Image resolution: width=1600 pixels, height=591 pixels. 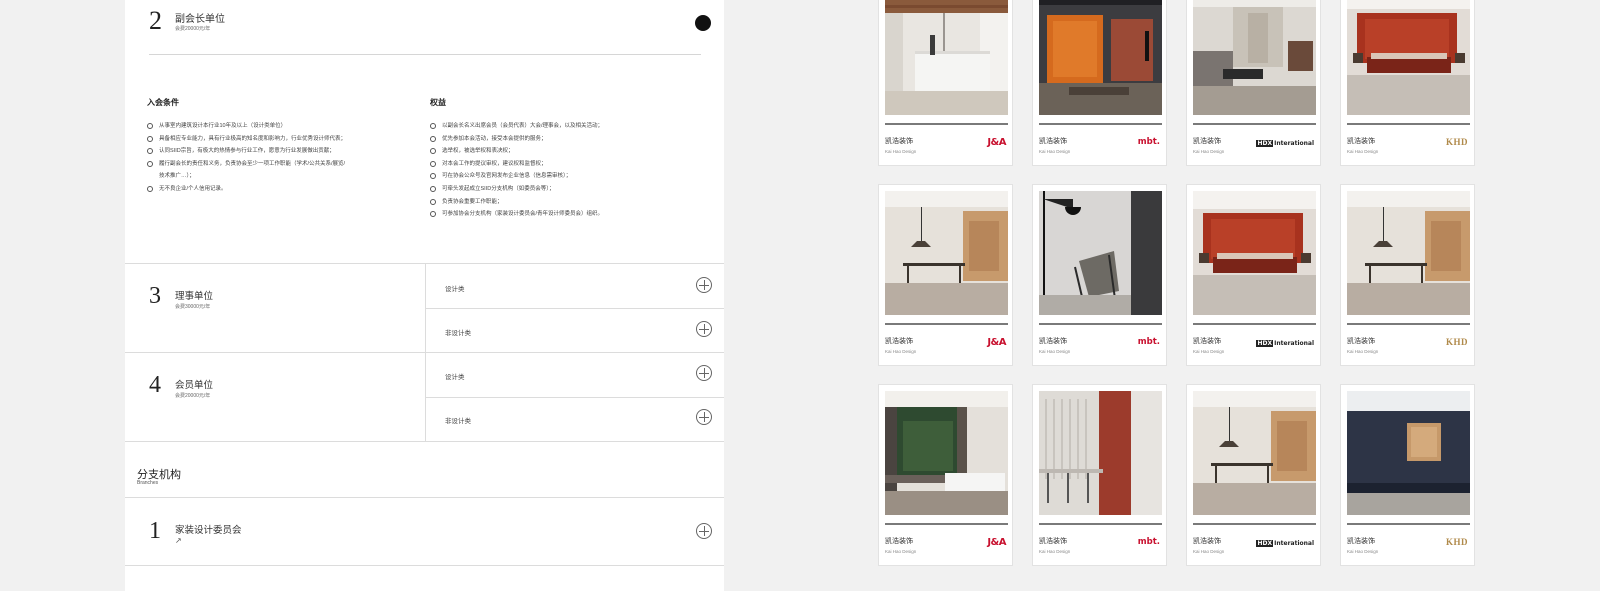 I want to click on list-item: 无不良企业/个人信用记录。, so click(x=246, y=189).